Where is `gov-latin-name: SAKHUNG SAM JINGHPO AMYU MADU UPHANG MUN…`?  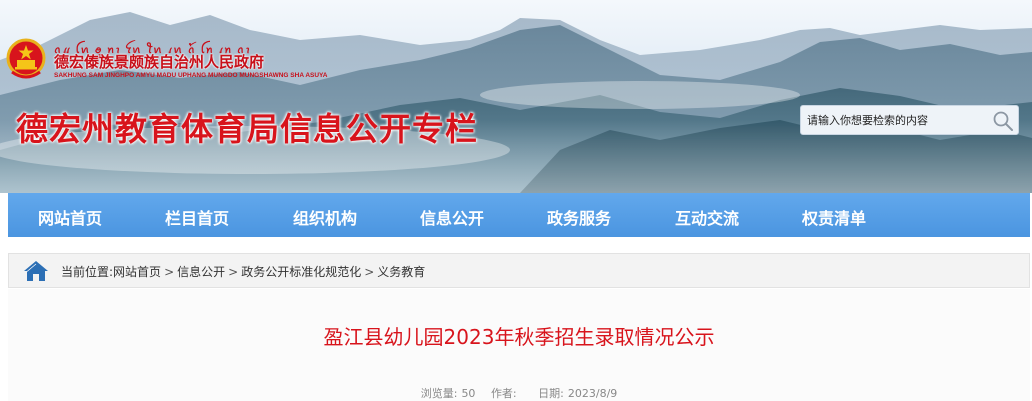
gov-latin-name: SAKHUNG SAM JINGHPO AMYU MADU UPHANG MUN… is located at coordinates (191, 75).